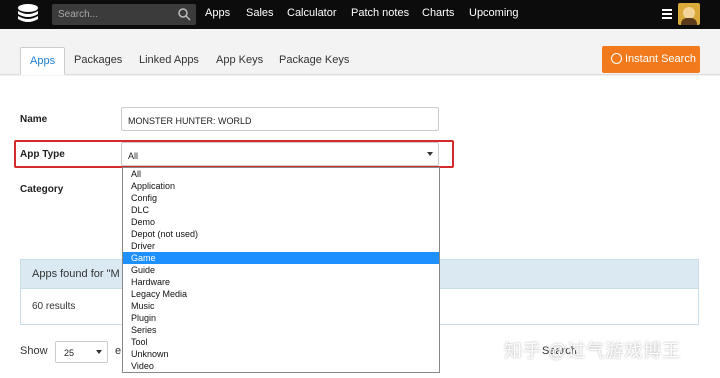 This screenshot has height=378, width=720. Describe the element at coordinates (281, 282) in the screenshot. I see `dropdown-option: Hardware` at that location.